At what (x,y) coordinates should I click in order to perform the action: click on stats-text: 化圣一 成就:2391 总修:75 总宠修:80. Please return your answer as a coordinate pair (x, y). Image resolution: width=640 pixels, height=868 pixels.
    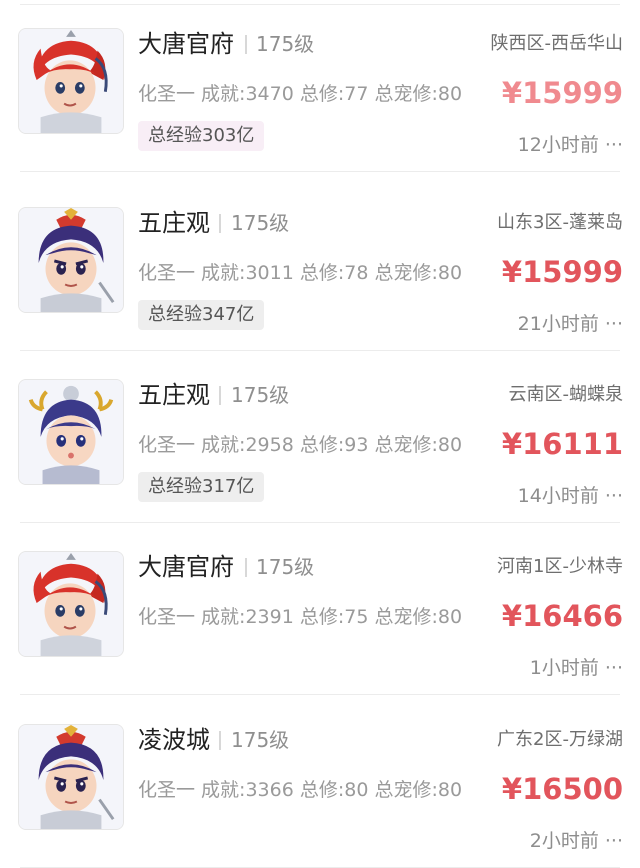
    Looking at the image, I should click on (300, 617).